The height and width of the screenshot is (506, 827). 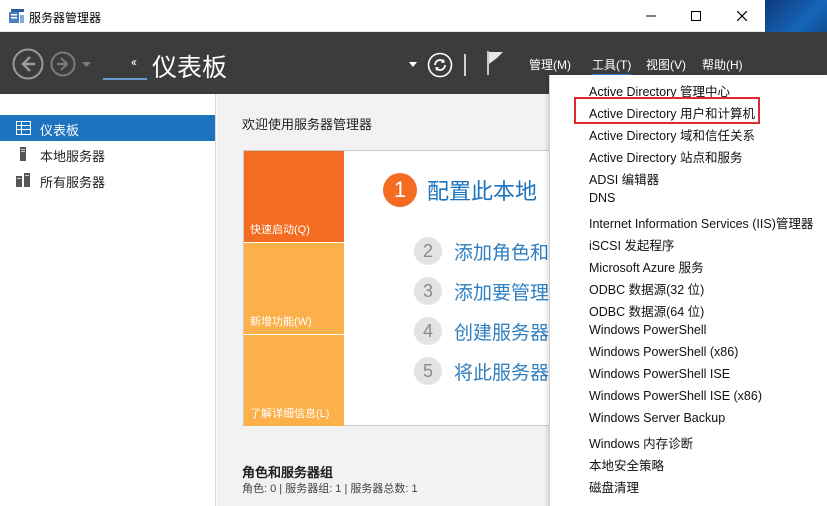 I want to click on menu-item-label: Active Directory 站点和服务, so click(x=666, y=158).